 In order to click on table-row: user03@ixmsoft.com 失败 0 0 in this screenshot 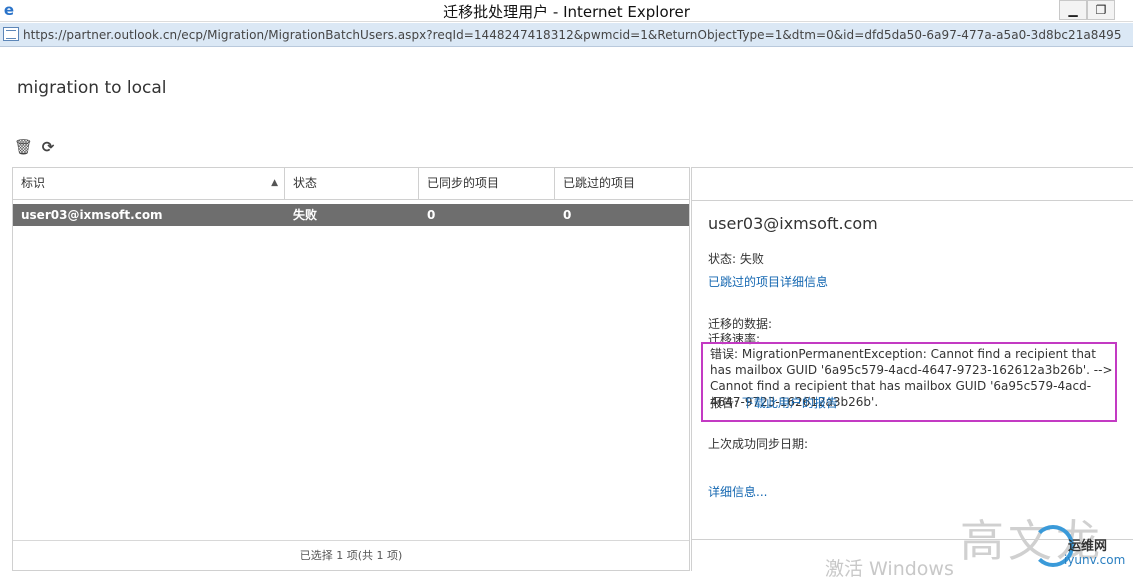, I will do `click(351, 215)`.